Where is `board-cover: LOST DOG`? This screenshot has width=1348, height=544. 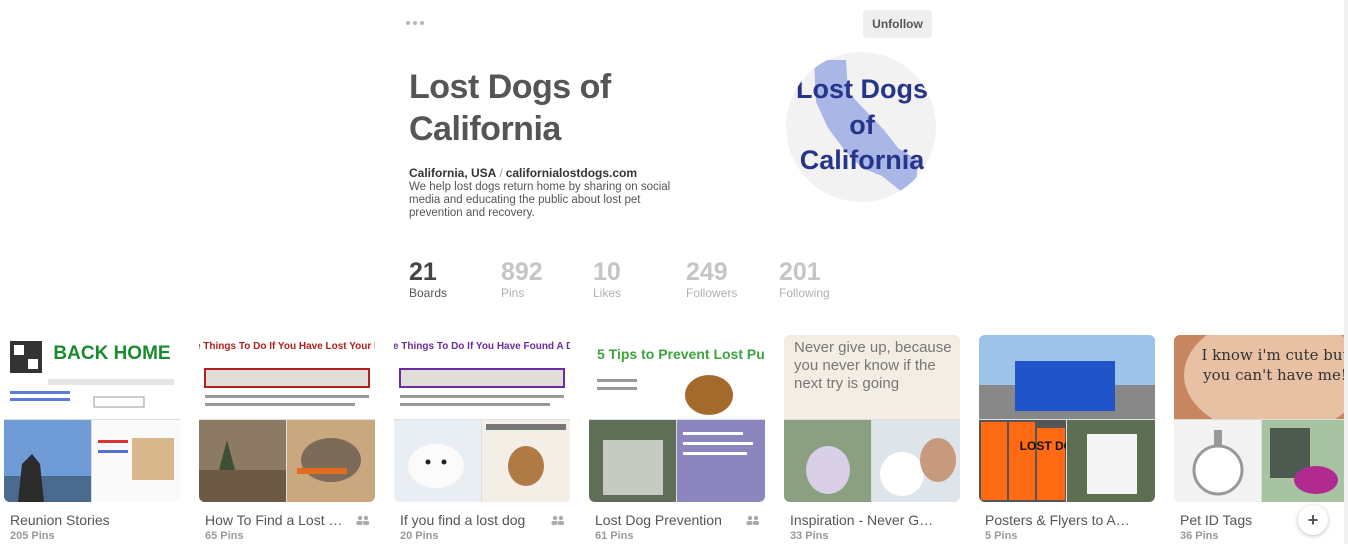
board-cover: LOST DOG is located at coordinates (1067, 418).